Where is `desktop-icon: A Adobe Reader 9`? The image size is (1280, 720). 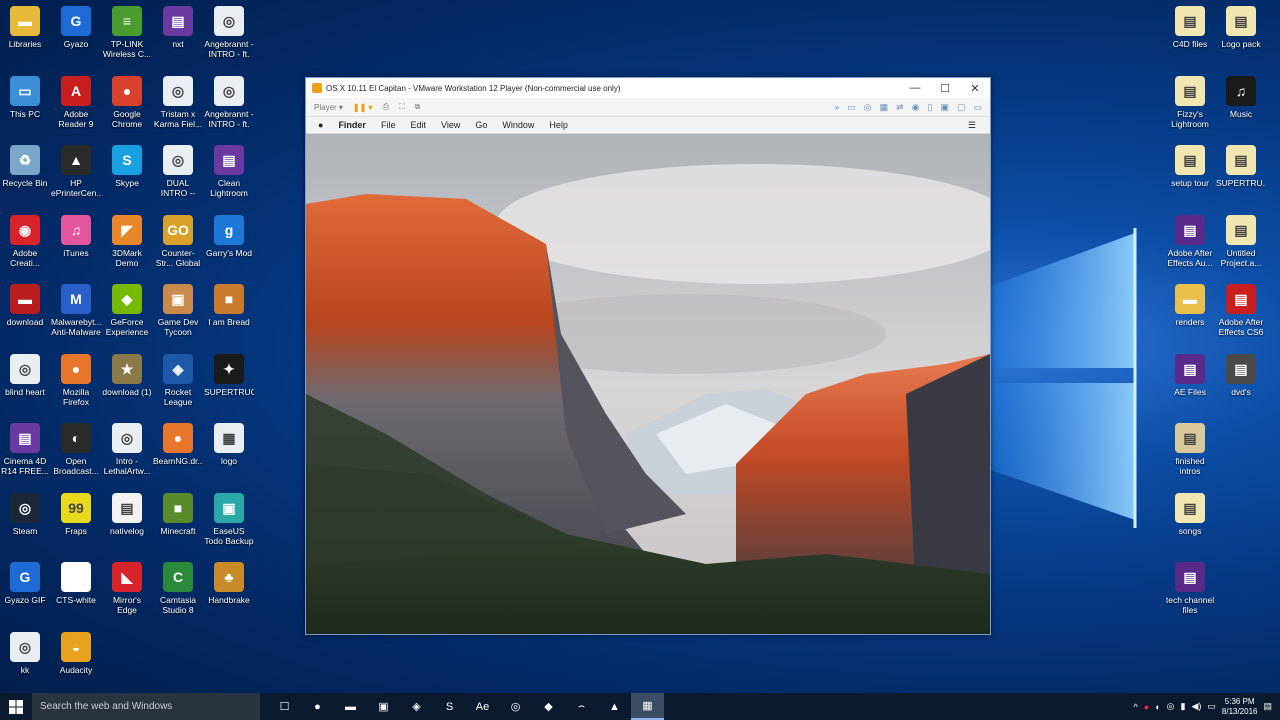 desktop-icon: A Adobe Reader 9 is located at coordinates (76, 102).